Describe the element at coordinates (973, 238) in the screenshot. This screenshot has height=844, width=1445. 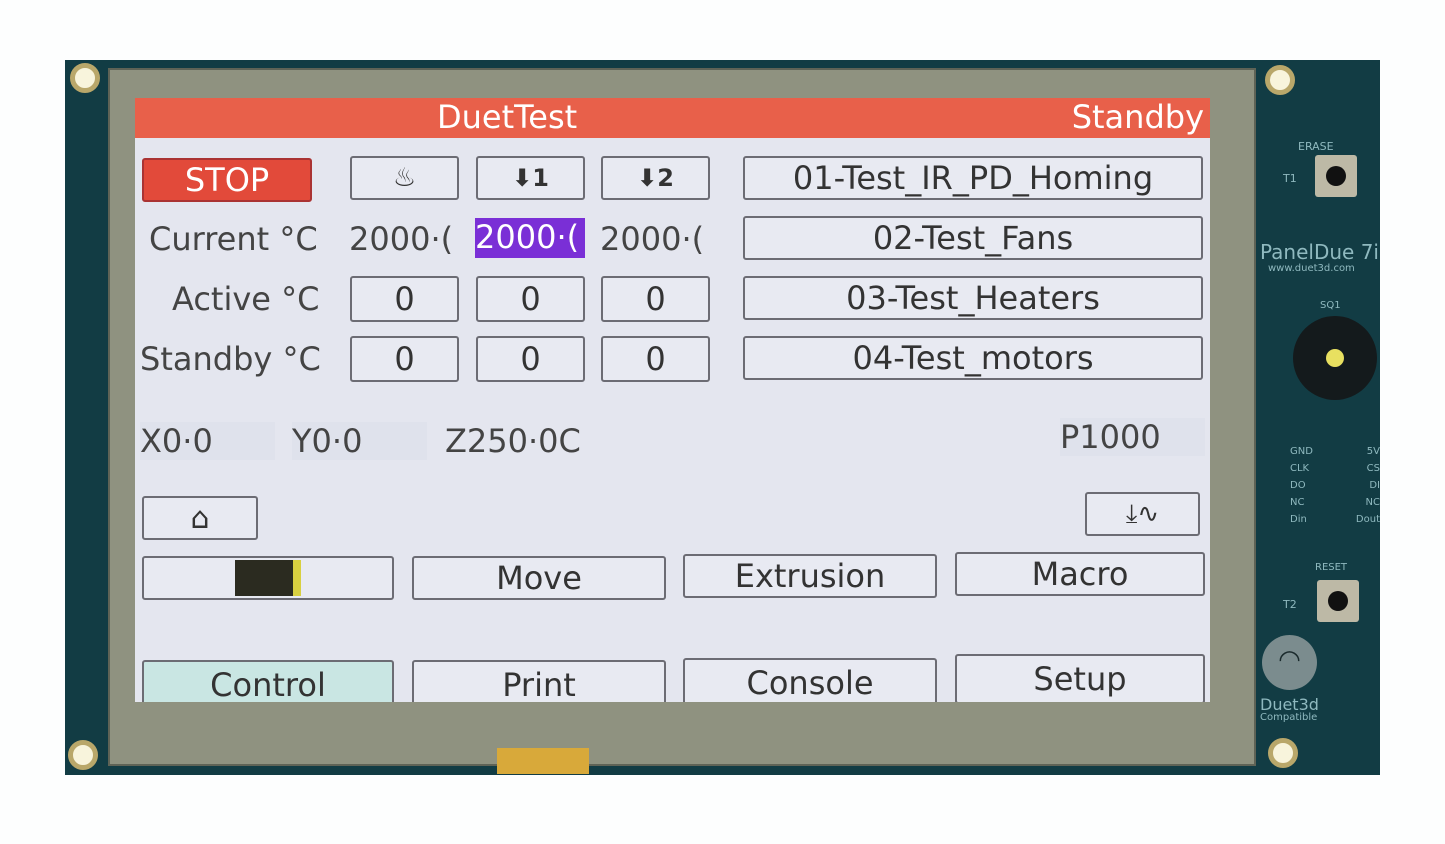
I see `macro-button: 02-Test_Fans` at that location.